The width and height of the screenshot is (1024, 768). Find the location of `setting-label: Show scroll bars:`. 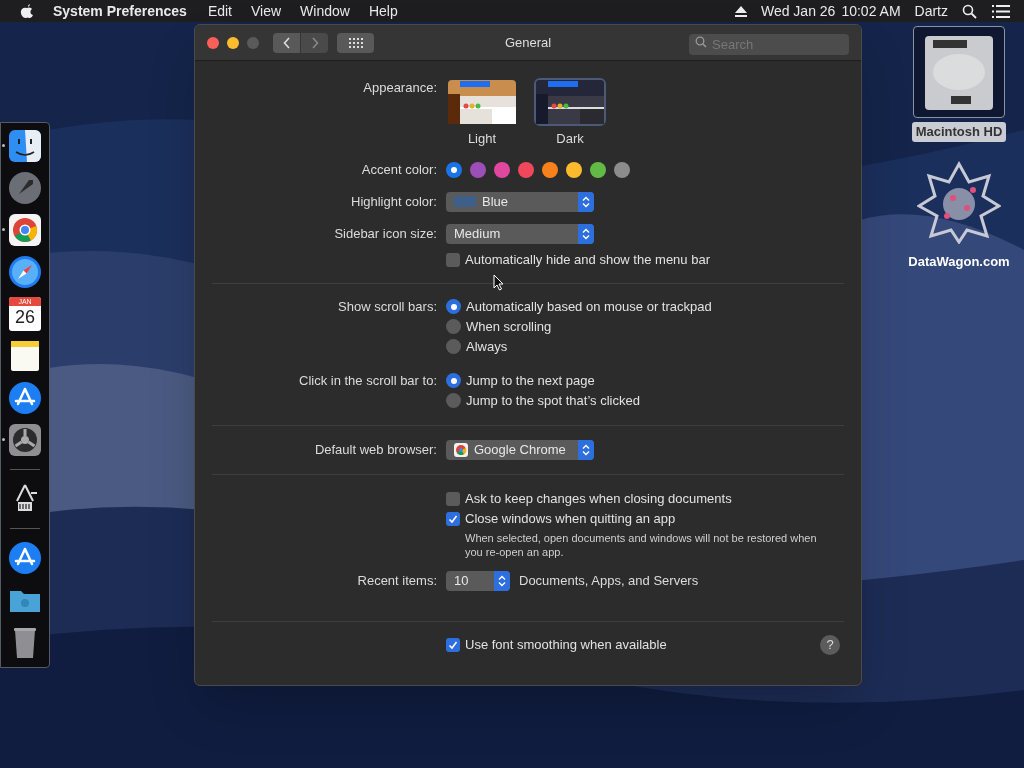

setting-label: Show scroll bars: is located at coordinates (387, 306).